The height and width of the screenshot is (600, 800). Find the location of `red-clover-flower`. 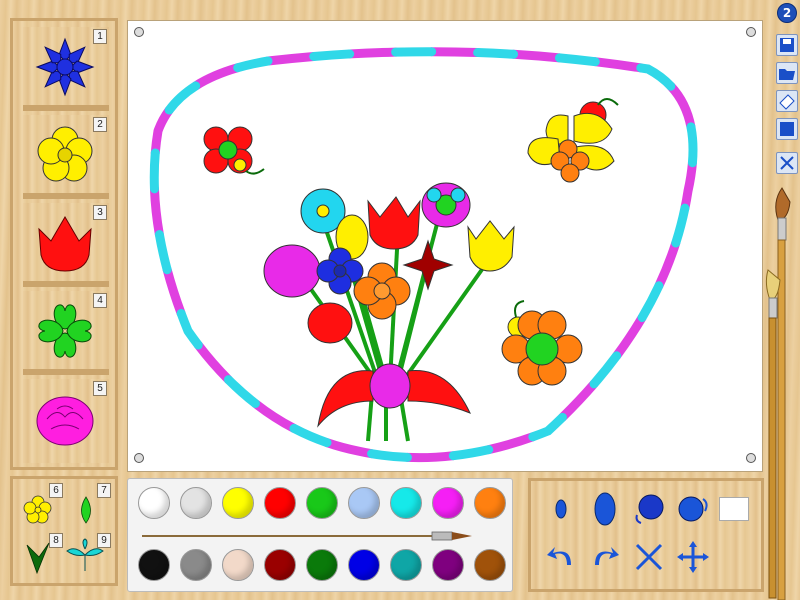

red-clover-flower is located at coordinates (234, 150).